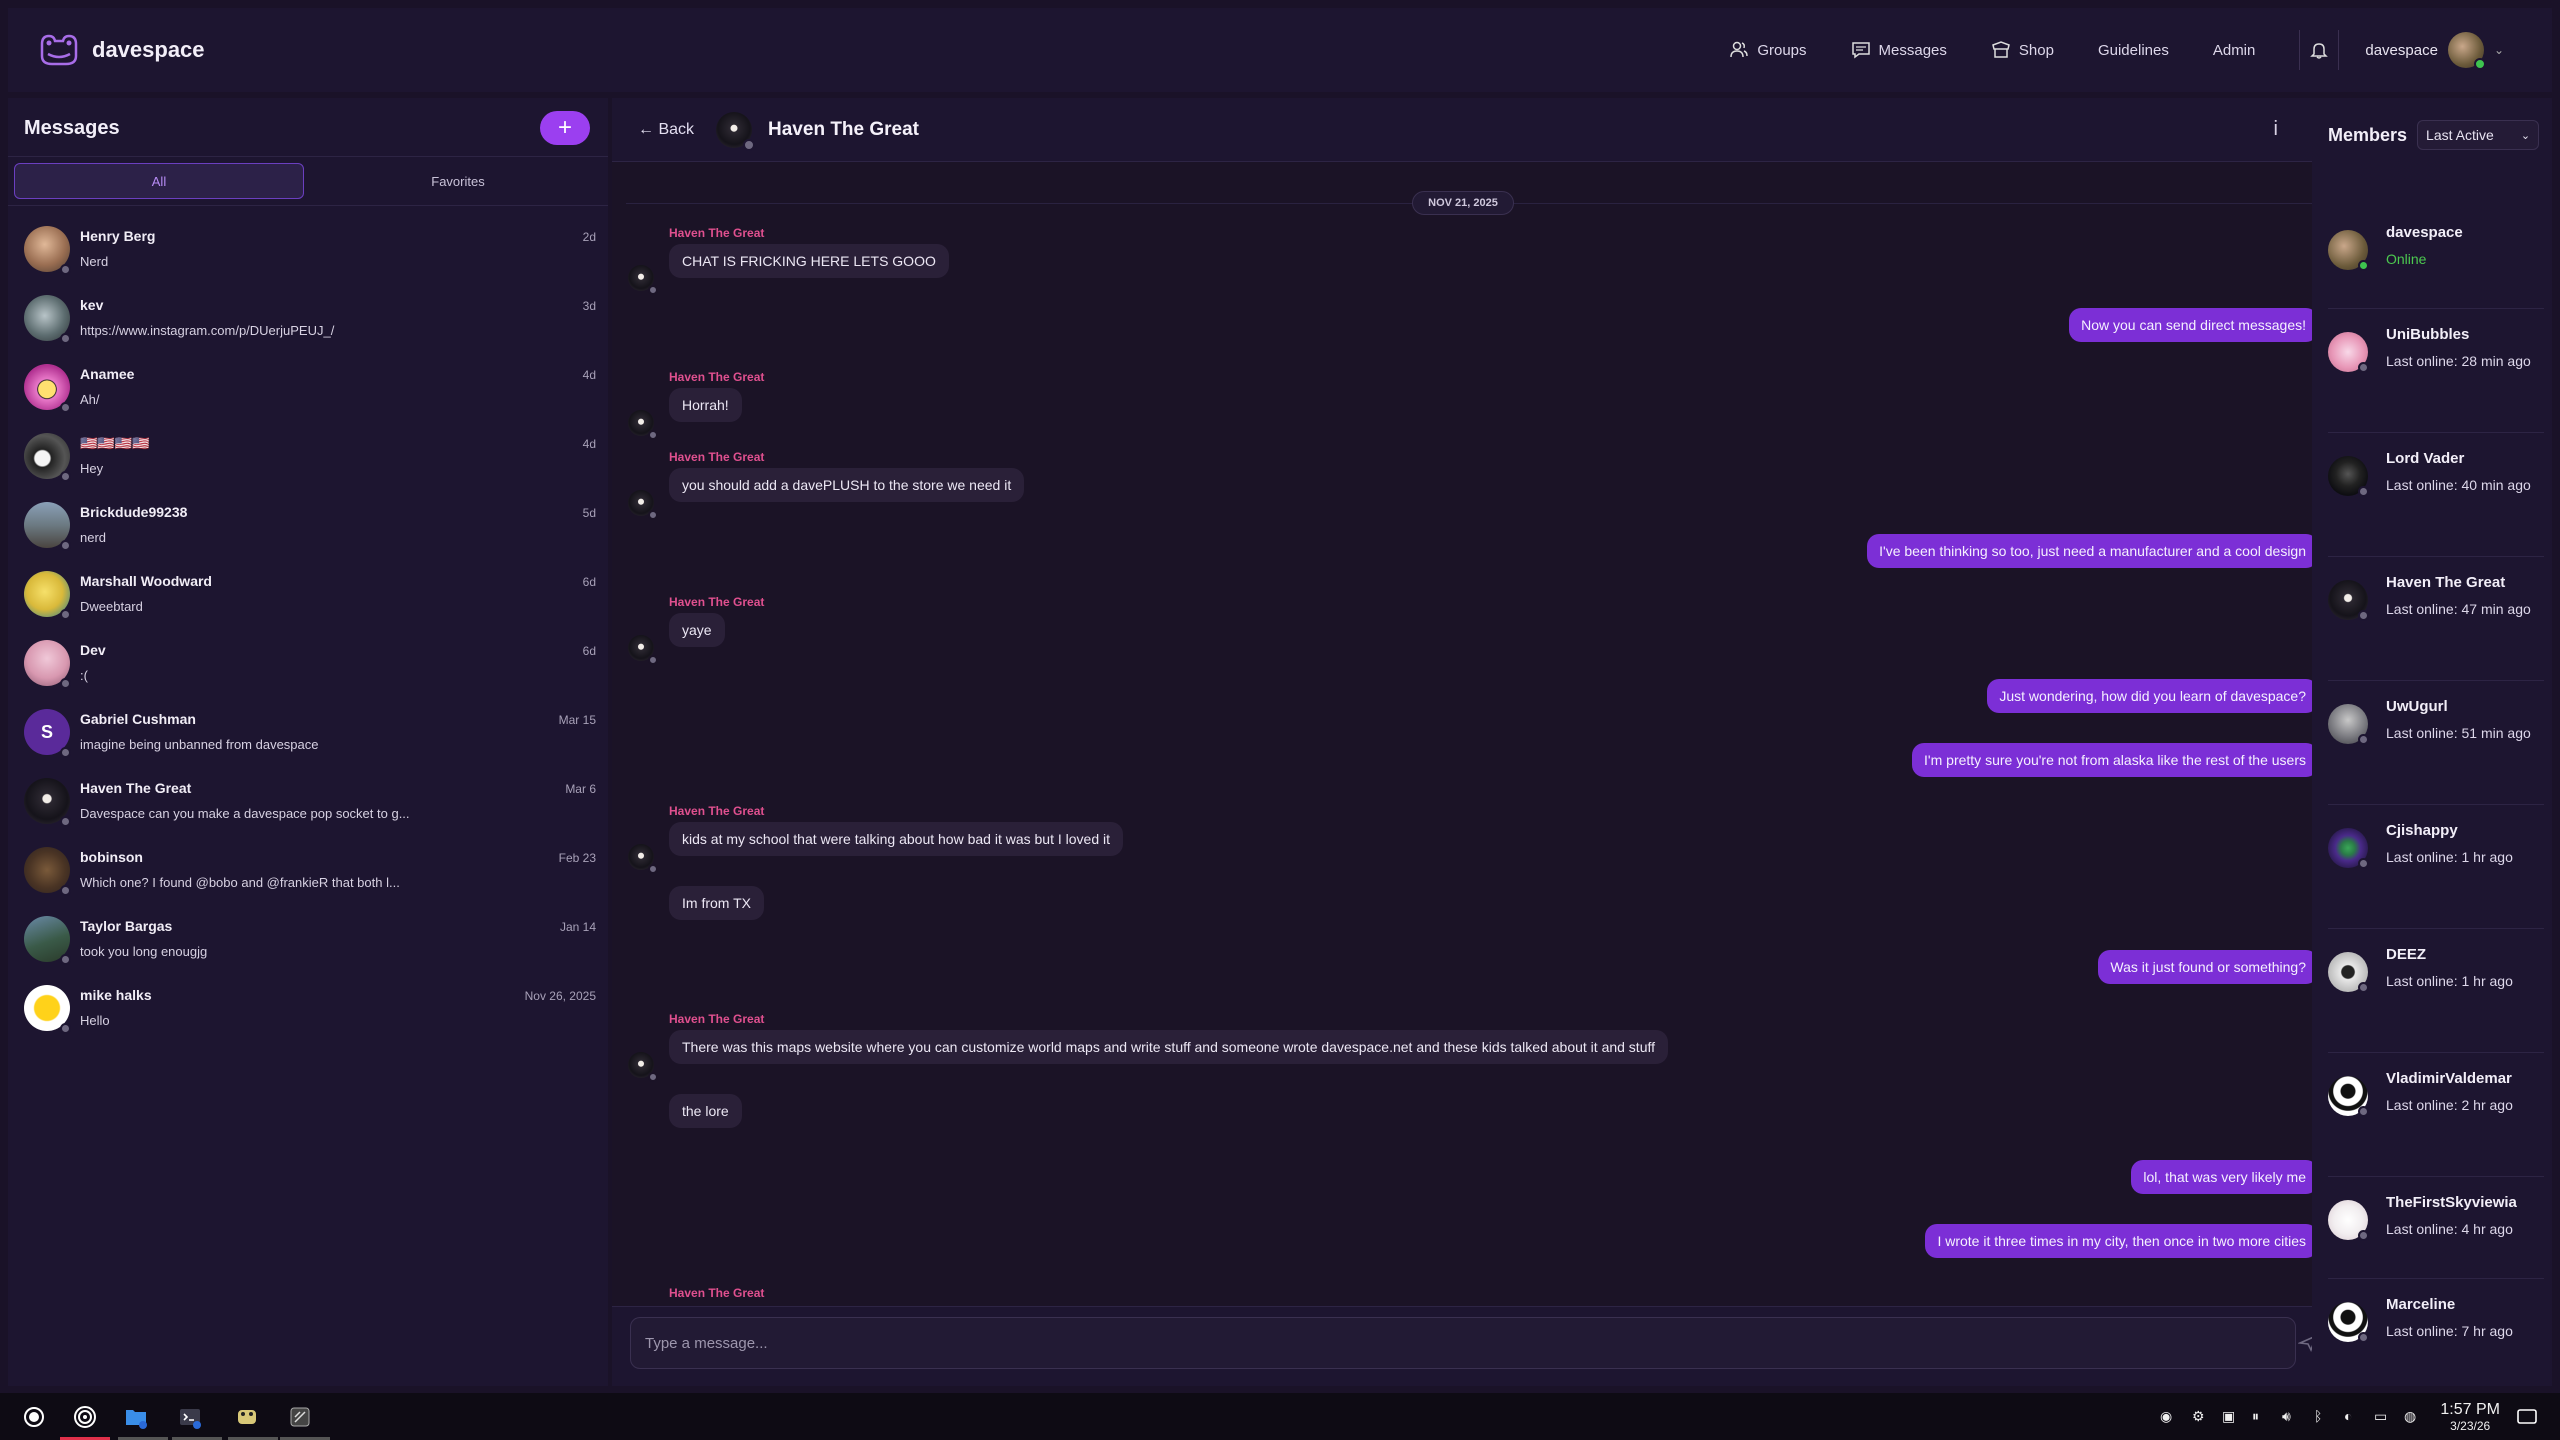  What do you see at coordinates (310, 528) in the screenshot?
I see `conversation-item: Brickdude99238 5d nerd` at bounding box center [310, 528].